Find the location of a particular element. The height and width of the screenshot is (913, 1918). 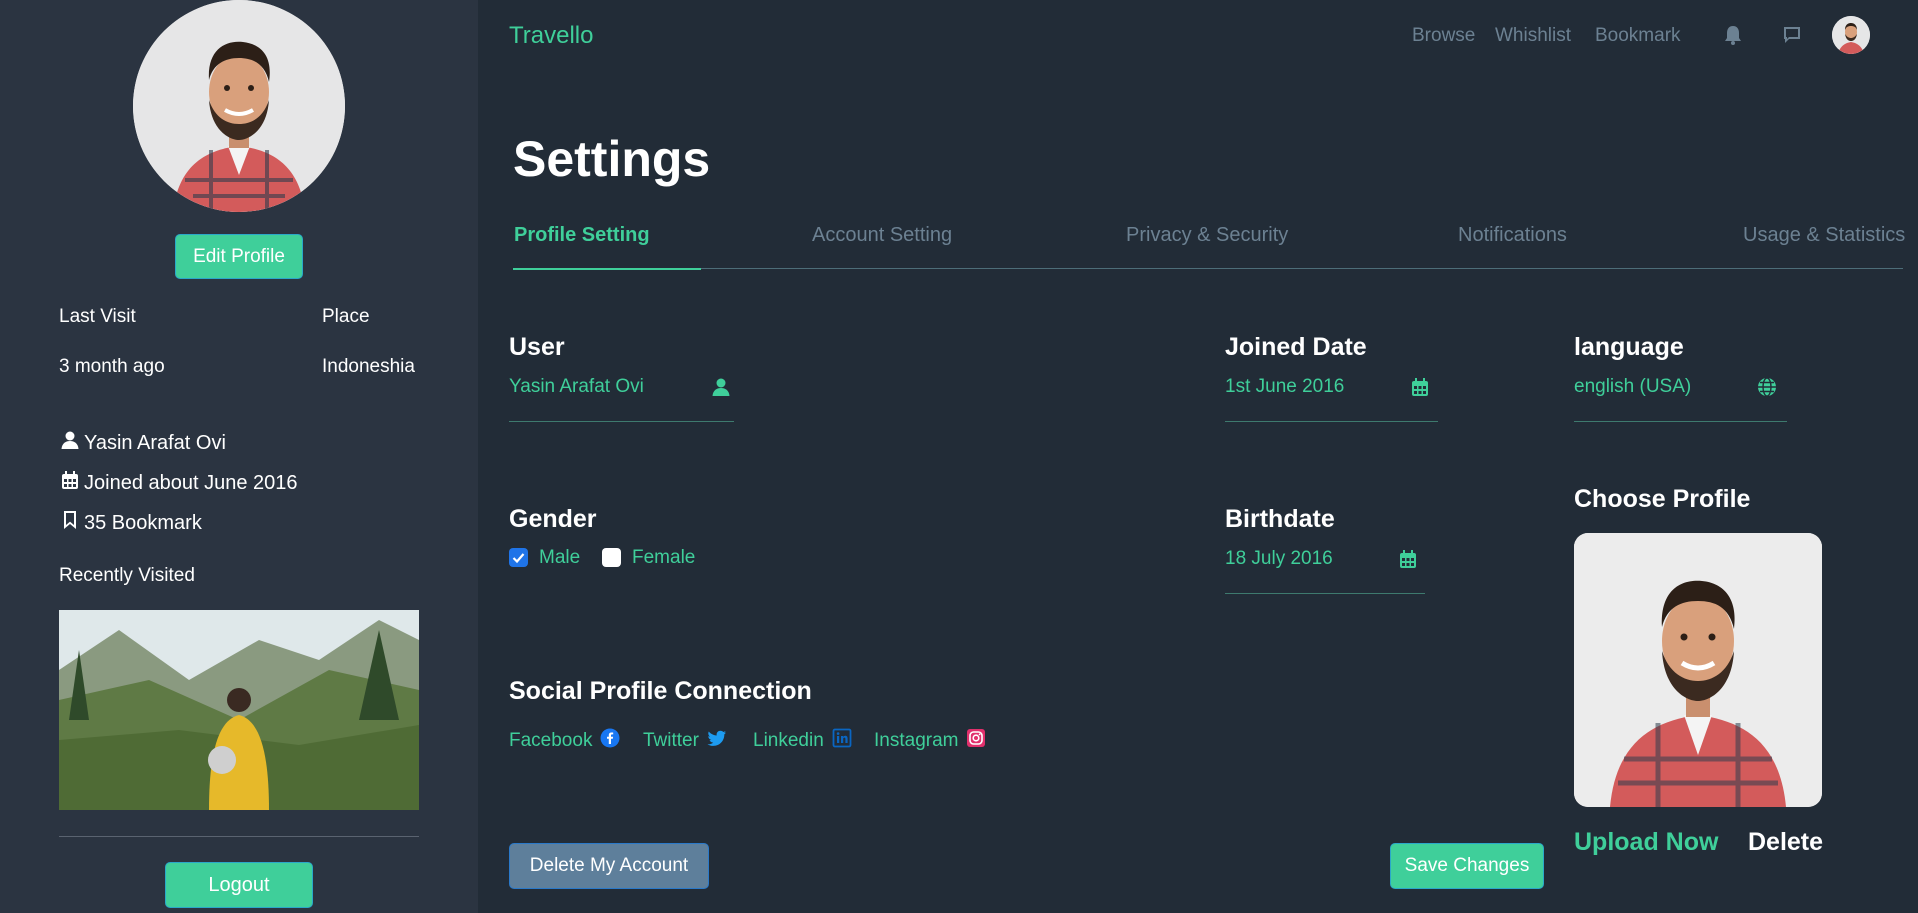

birthdate-field: 18 July 2016 is located at coordinates (1279, 559).